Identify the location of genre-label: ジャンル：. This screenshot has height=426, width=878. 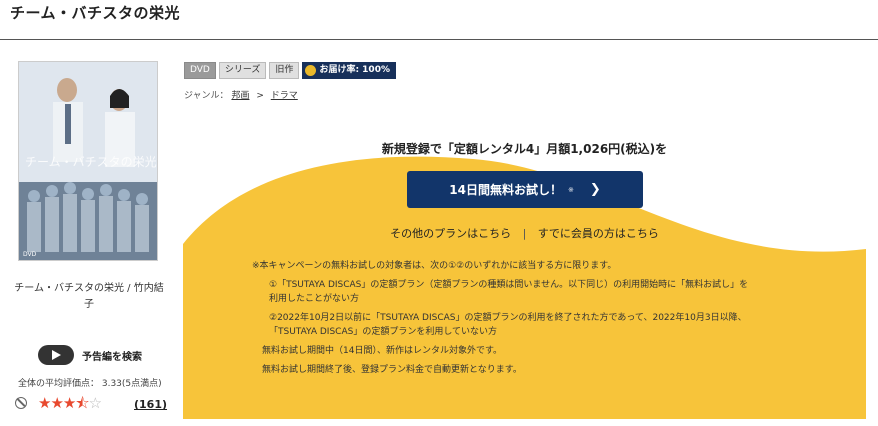
(206, 96).